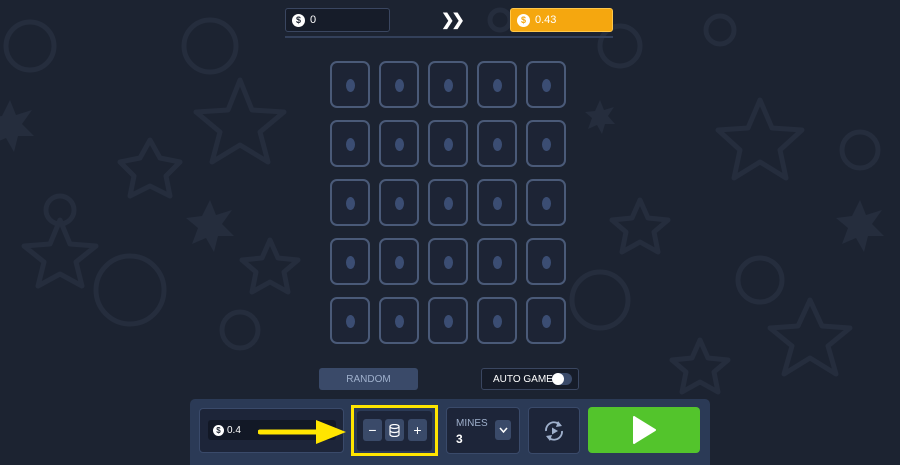 This screenshot has width=900, height=465. I want to click on mines-dropdown-button, so click(503, 430).